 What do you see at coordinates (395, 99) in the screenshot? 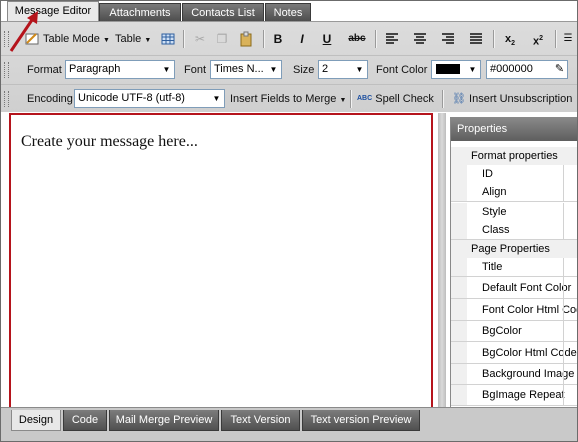
I see `spell-check-button: ABC Spell Check` at bounding box center [395, 99].